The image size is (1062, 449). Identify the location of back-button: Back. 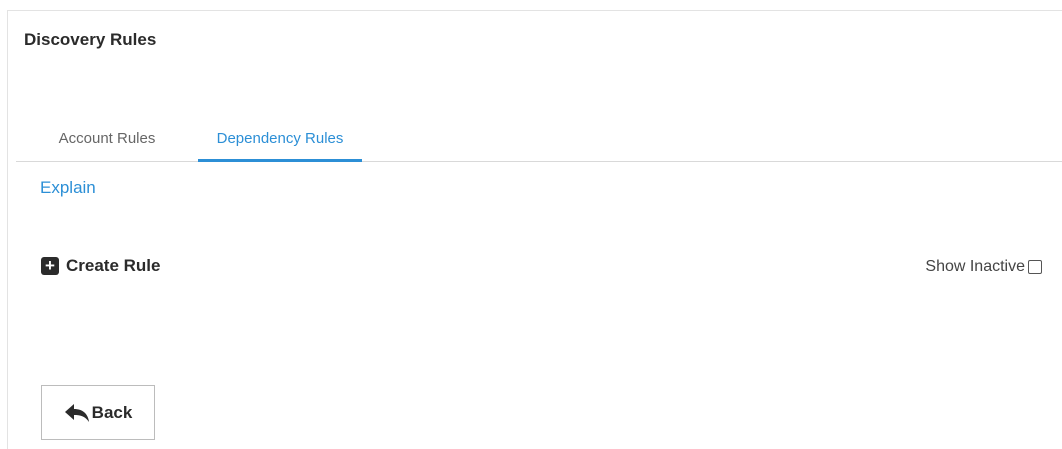
(98, 412).